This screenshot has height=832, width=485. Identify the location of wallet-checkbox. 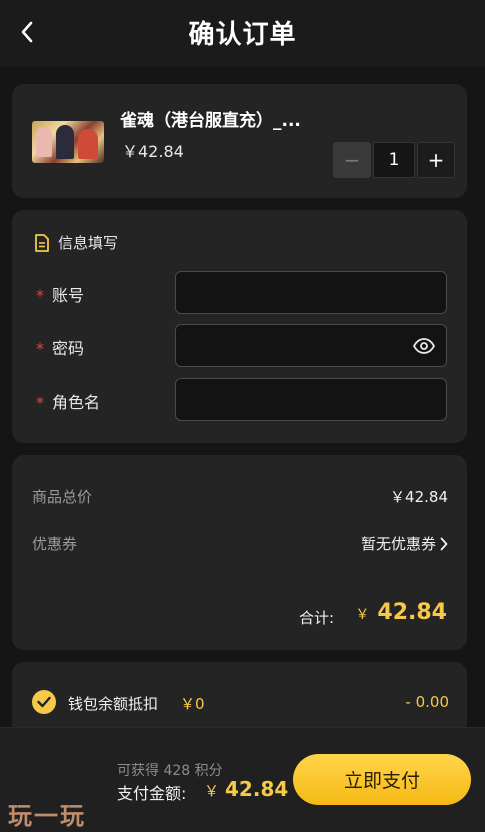
(44, 702).